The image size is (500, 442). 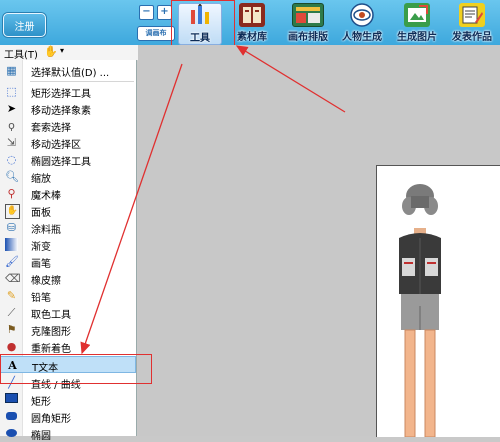 I want to click on menu-item-label: 矩形, so click(x=41, y=402).